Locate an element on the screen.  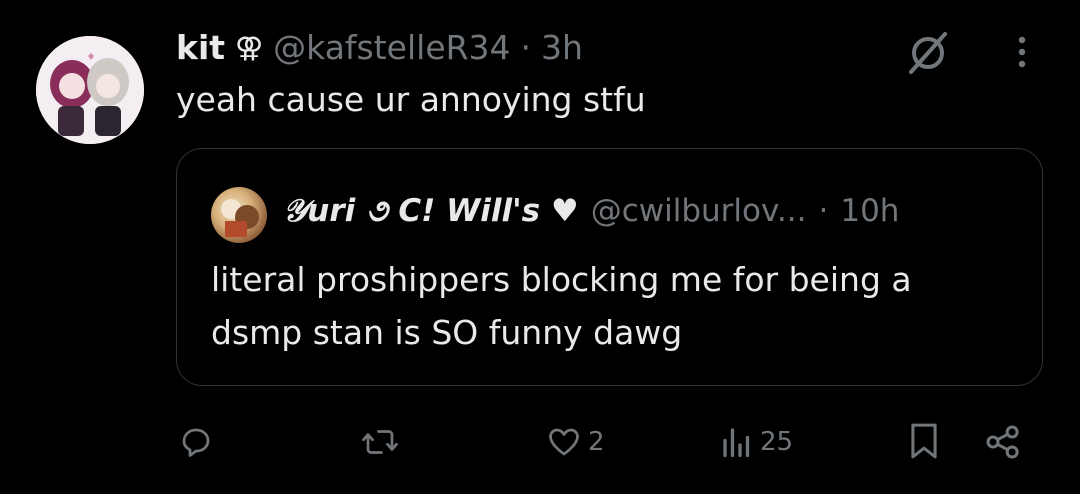
author-avatar is located at coordinates (90, 90).